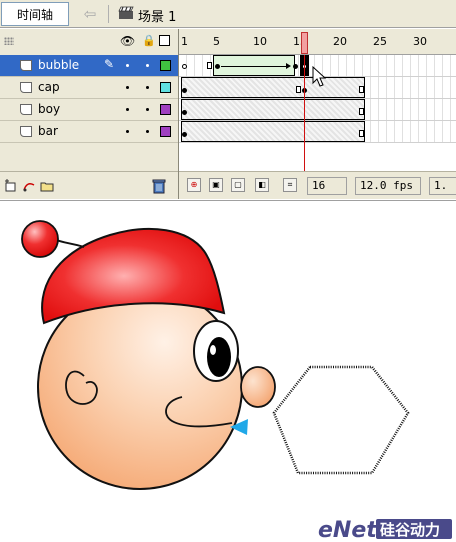  I want to click on modify-onion-markers-icon: ⌗, so click(290, 185).